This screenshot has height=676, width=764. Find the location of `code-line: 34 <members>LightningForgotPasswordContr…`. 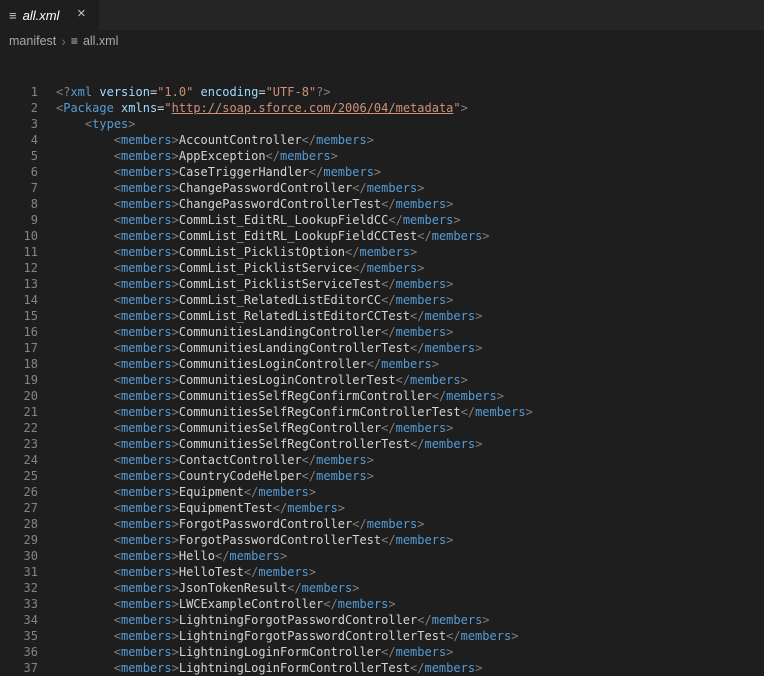

code-line: 34 <members>LightningForgotPasswordContr… is located at coordinates (382, 620).